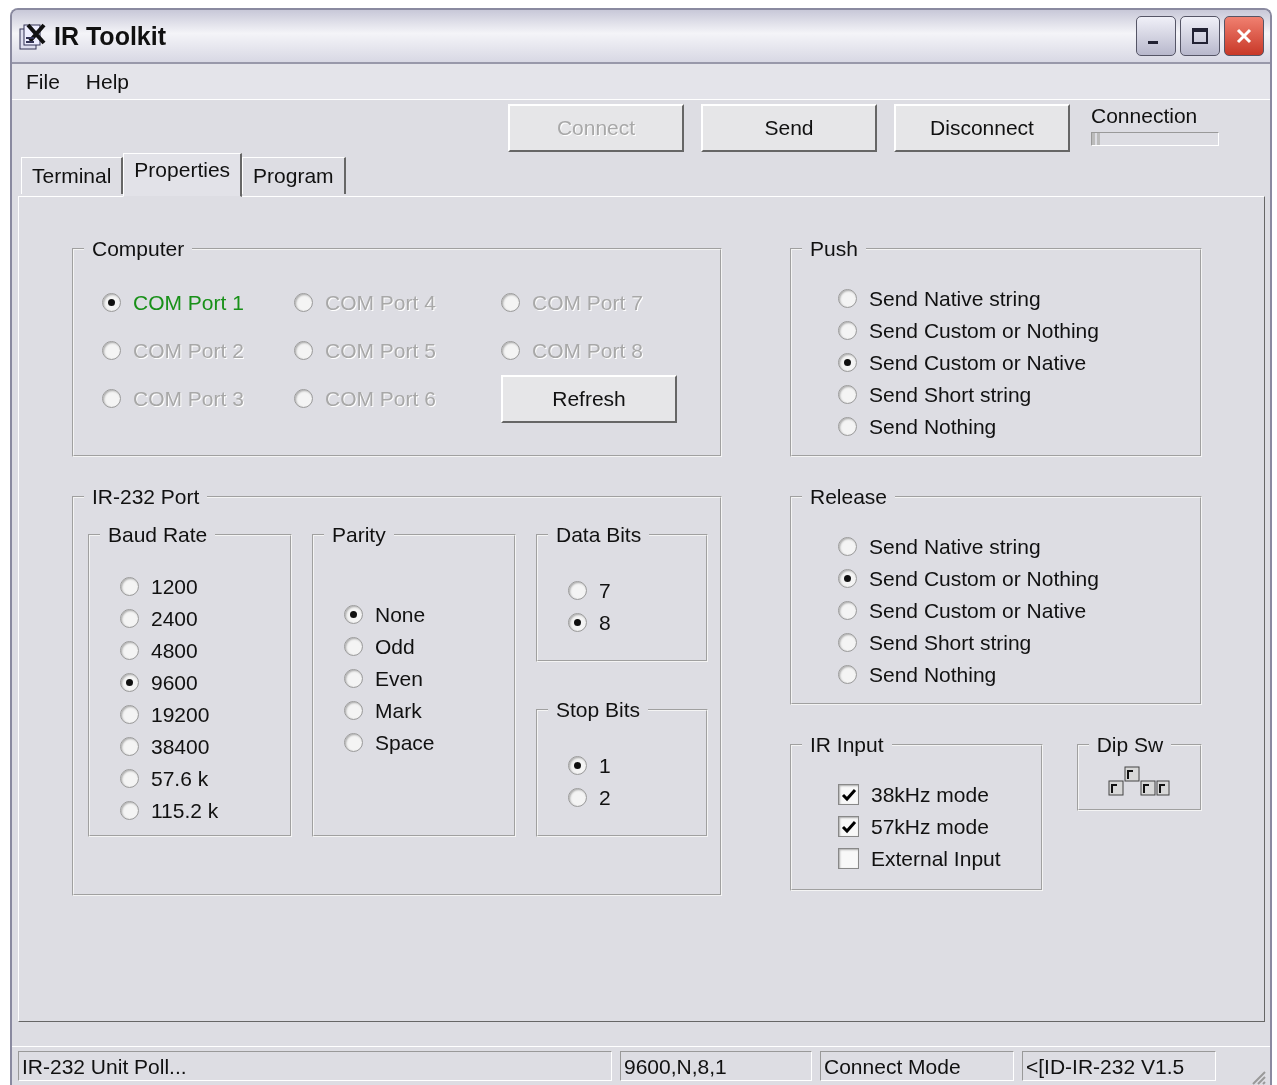 This screenshot has width=1277, height=1085. I want to click on radio-option: Space, so click(429, 742).